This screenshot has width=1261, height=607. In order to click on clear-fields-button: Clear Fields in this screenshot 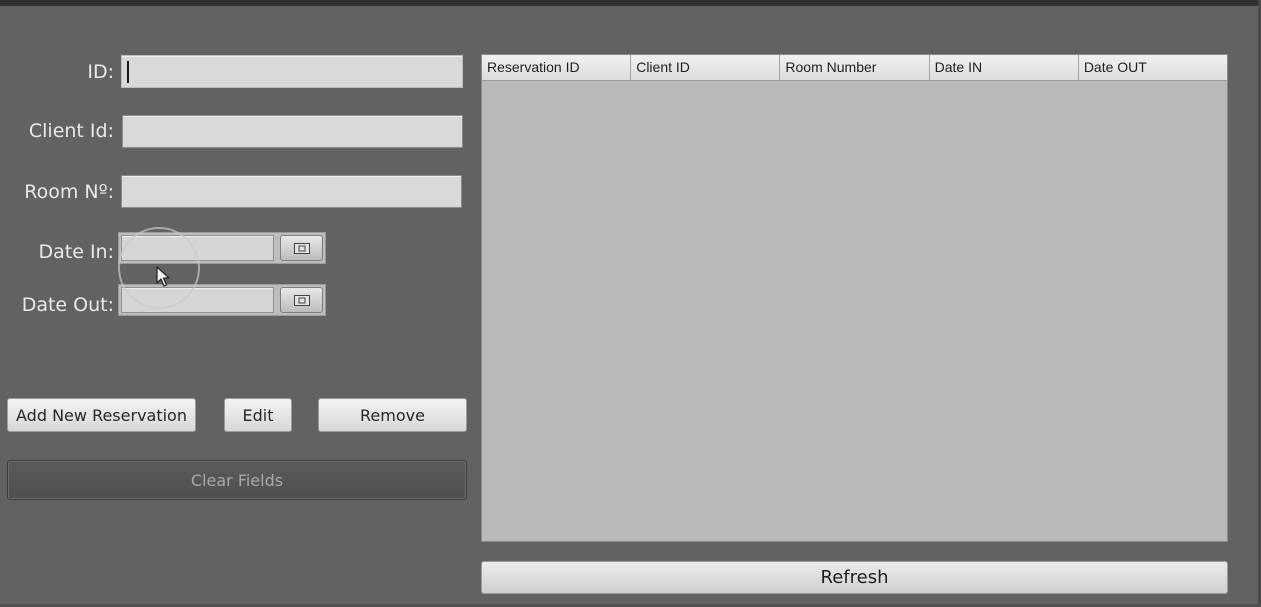, I will do `click(237, 480)`.